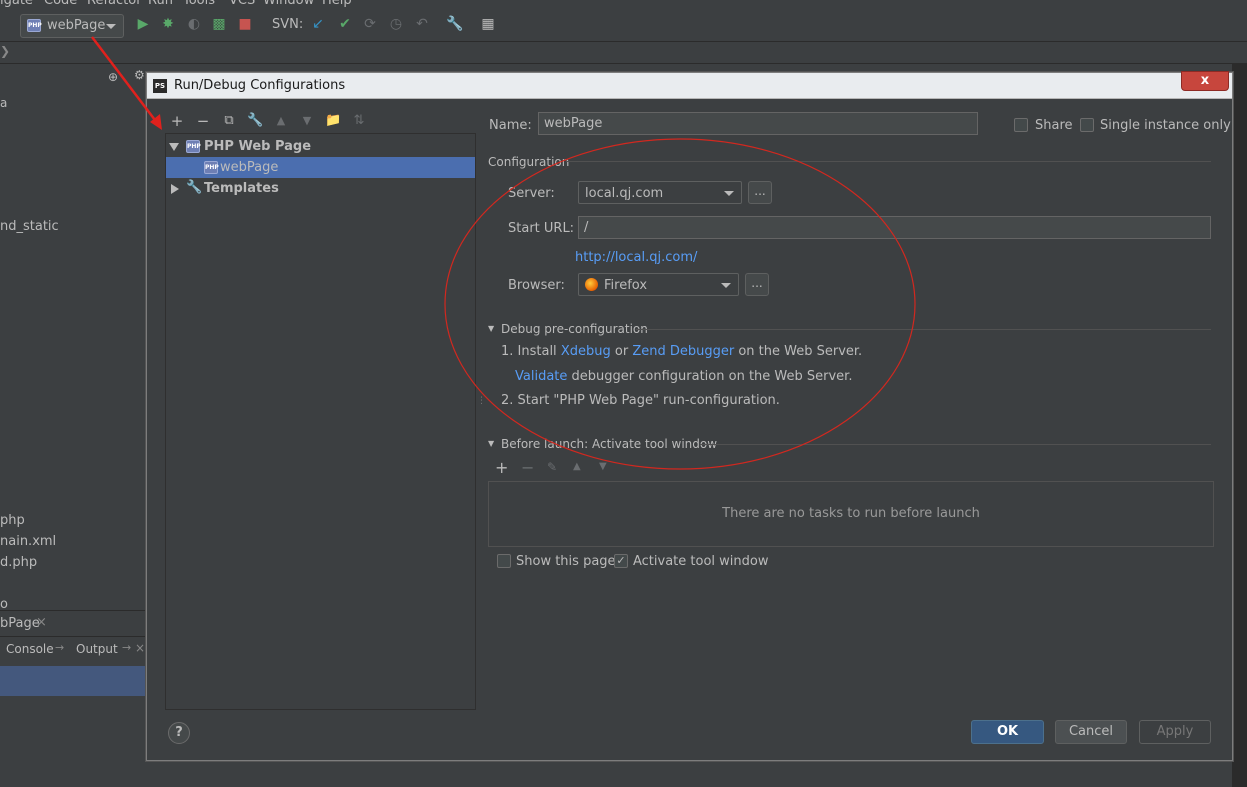 This screenshot has height=787, width=1247. What do you see at coordinates (203, 121) in the screenshot?
I see `remove-icon: −` at bounding box center [203, 121].